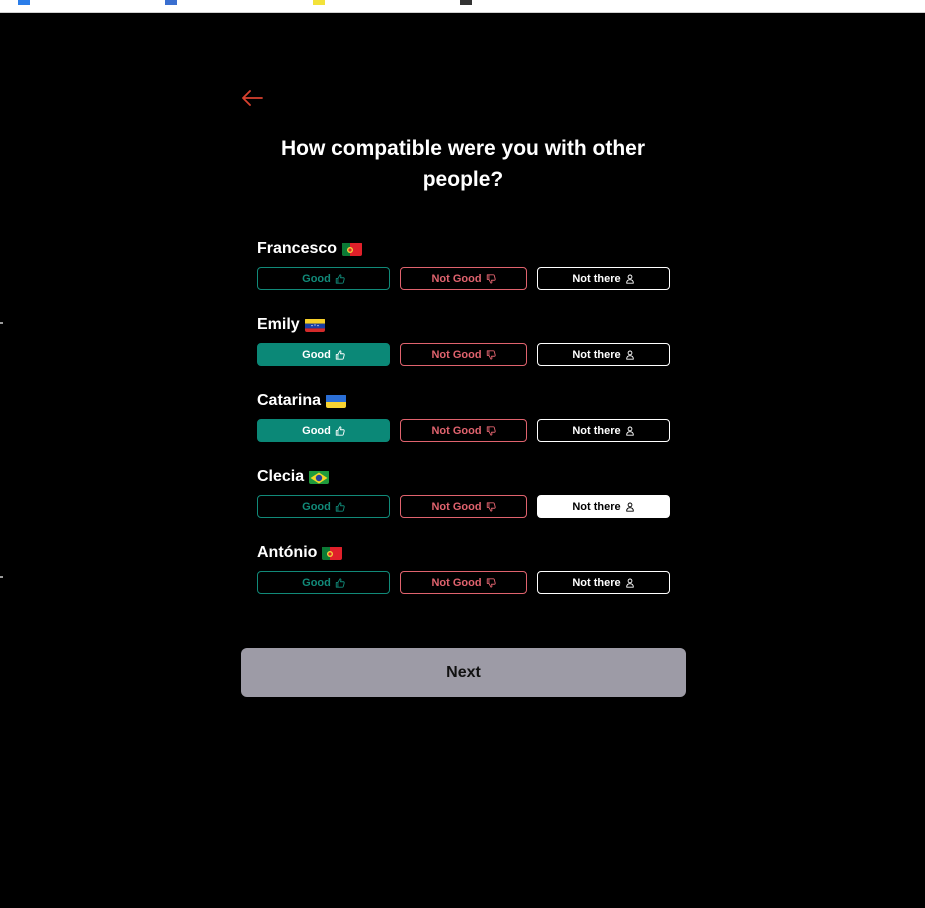 This screenshot has height=908, width=925. Describe the element at coordinates (287, 552) in the screenshot. I see `person-name: António` at that location.